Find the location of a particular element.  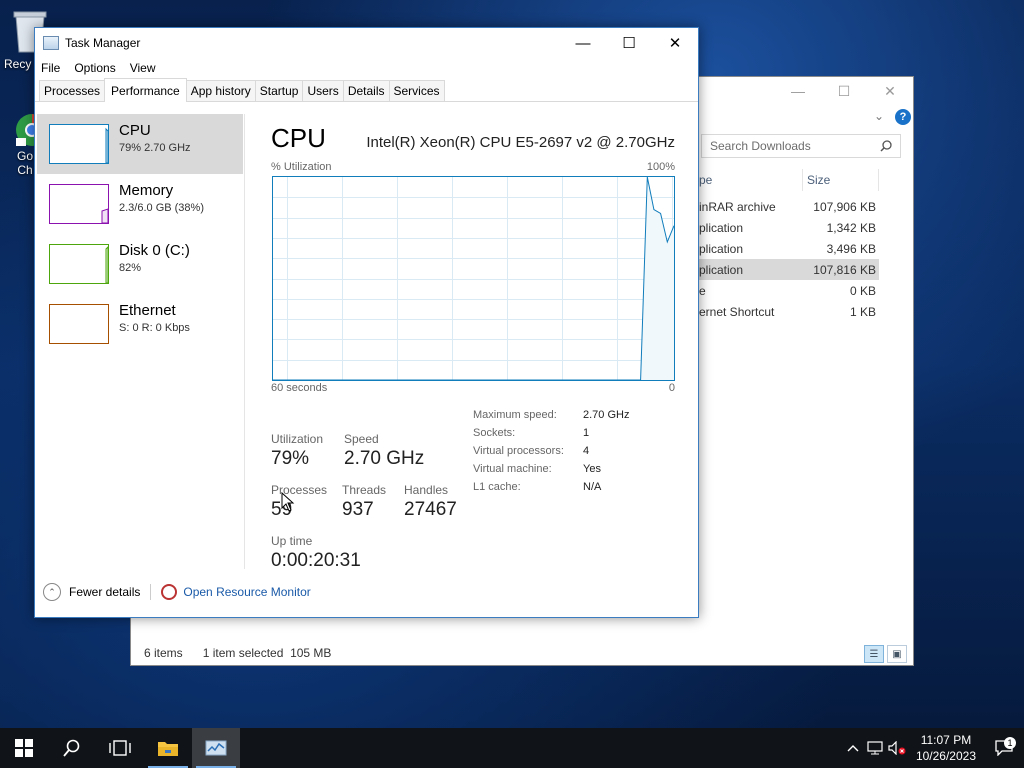

file-row: plication 1,342 KB is located at coordinates (789, 227).